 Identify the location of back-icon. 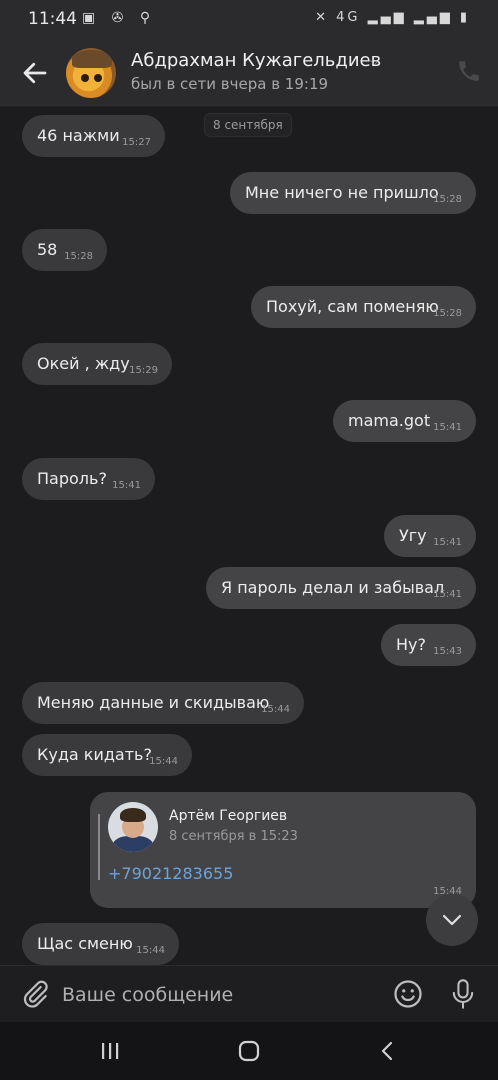
(388, 1051).